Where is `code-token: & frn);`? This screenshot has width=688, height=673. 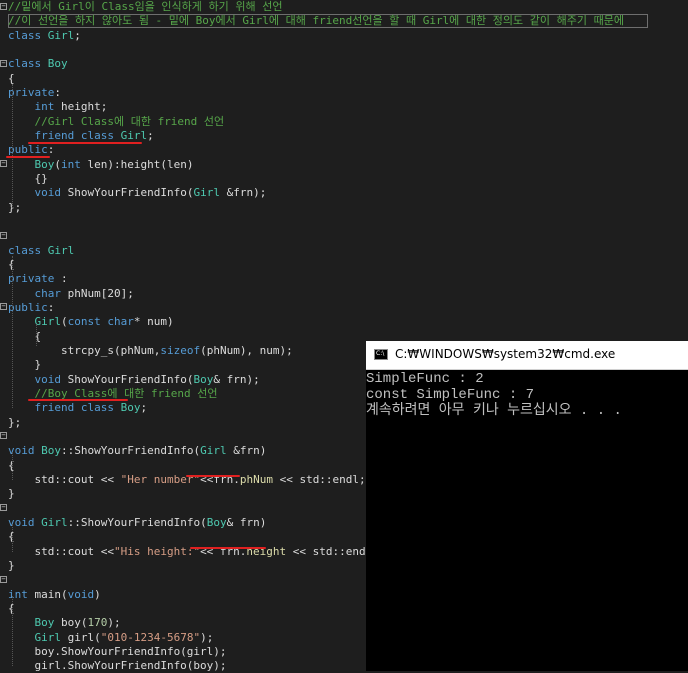
code-token: & frn); is located at coordinates (236, 379).